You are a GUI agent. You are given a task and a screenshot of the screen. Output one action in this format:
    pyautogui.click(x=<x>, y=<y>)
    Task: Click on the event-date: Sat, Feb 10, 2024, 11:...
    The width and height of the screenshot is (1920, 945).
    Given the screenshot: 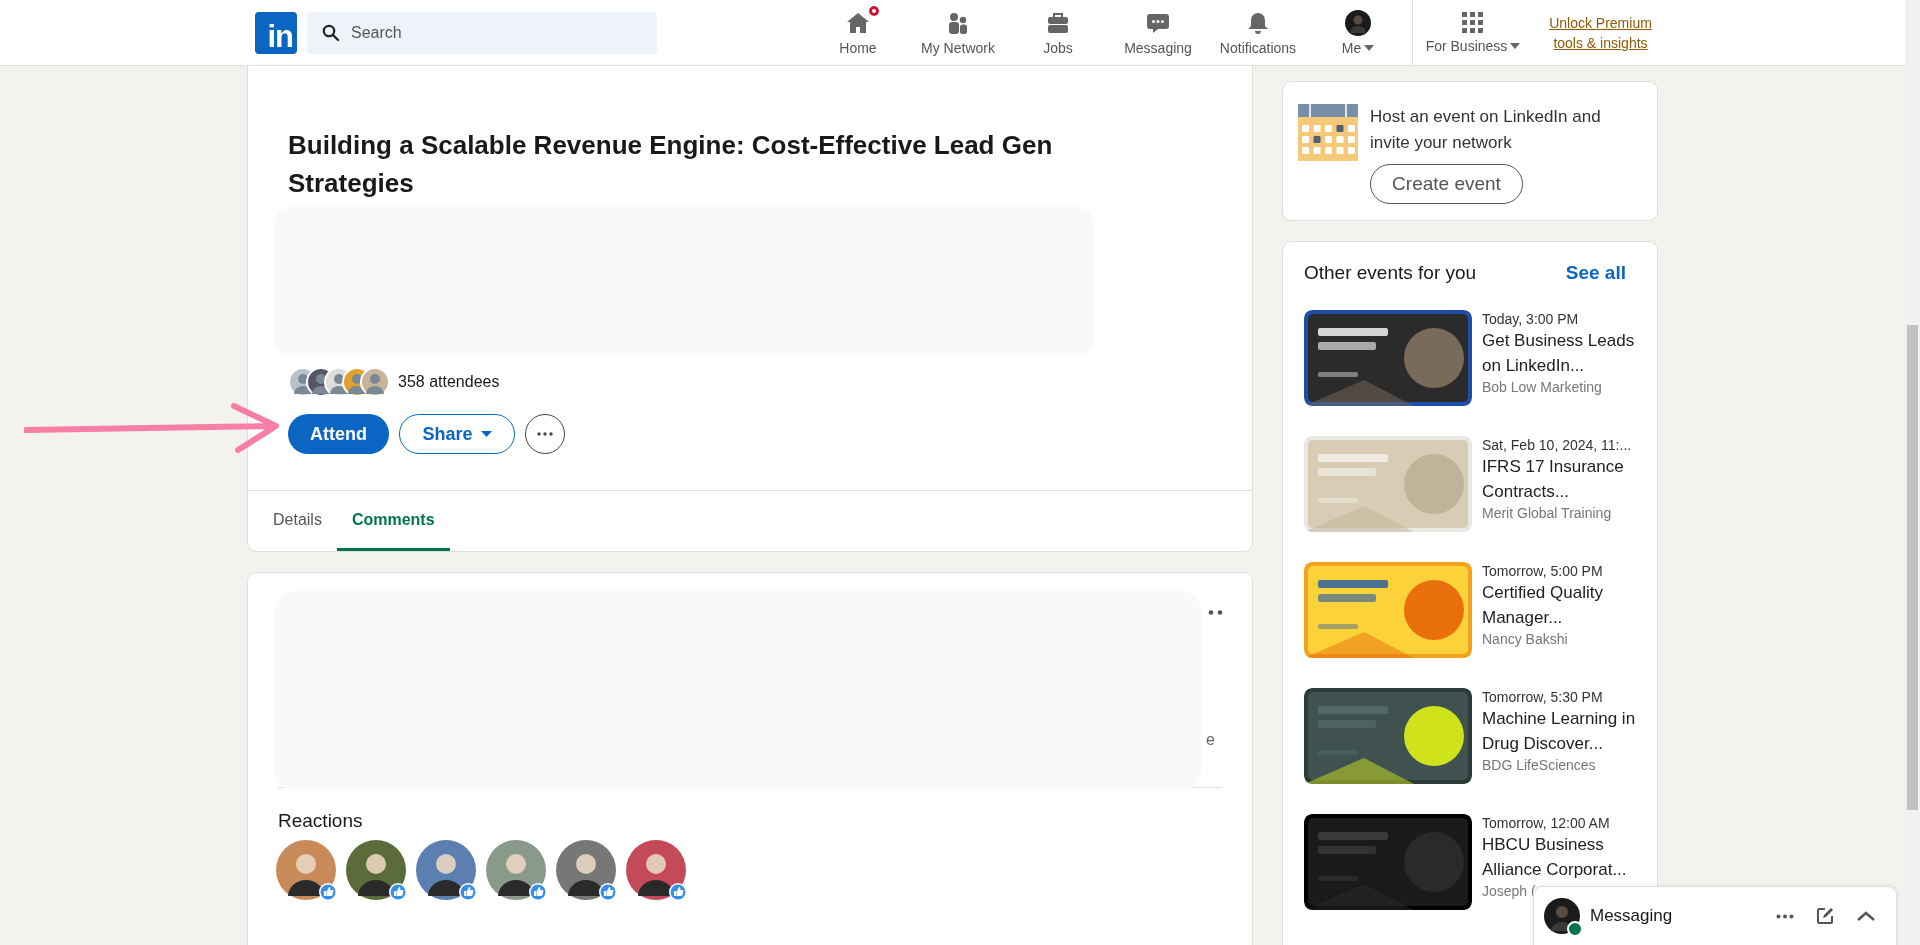 What is the action you would take?
    pyautogui.click(x=1557, y=445)
    